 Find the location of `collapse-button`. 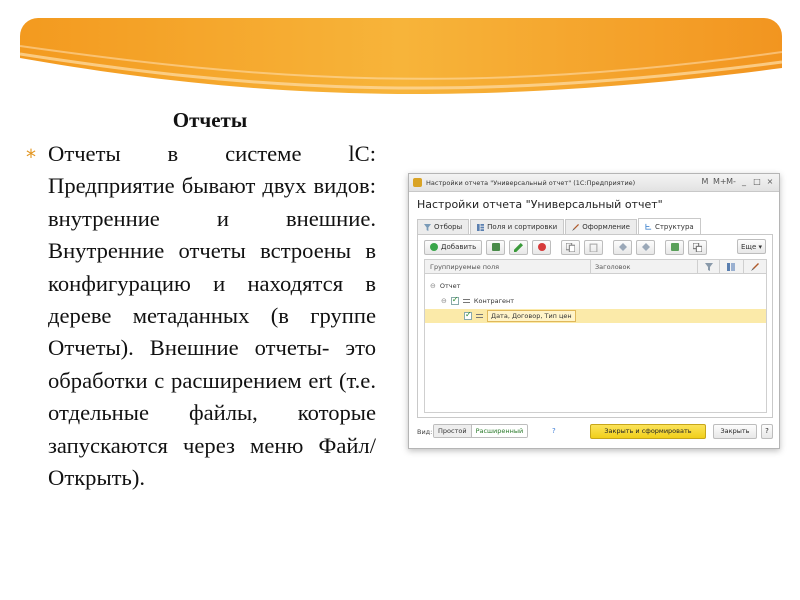

collapse-button is located at coordinates (698, 247).